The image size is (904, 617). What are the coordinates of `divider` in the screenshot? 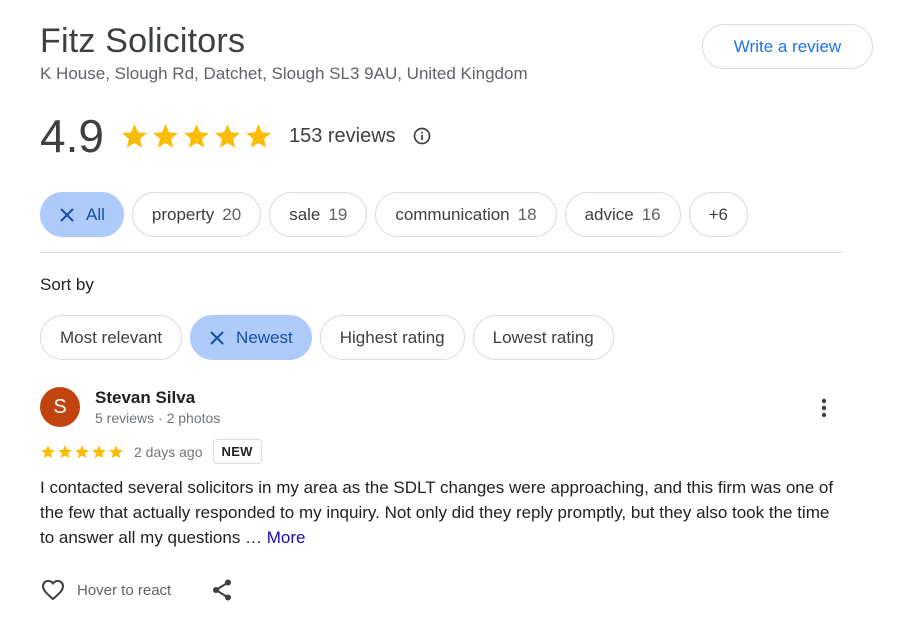 It's located at (441, 252).